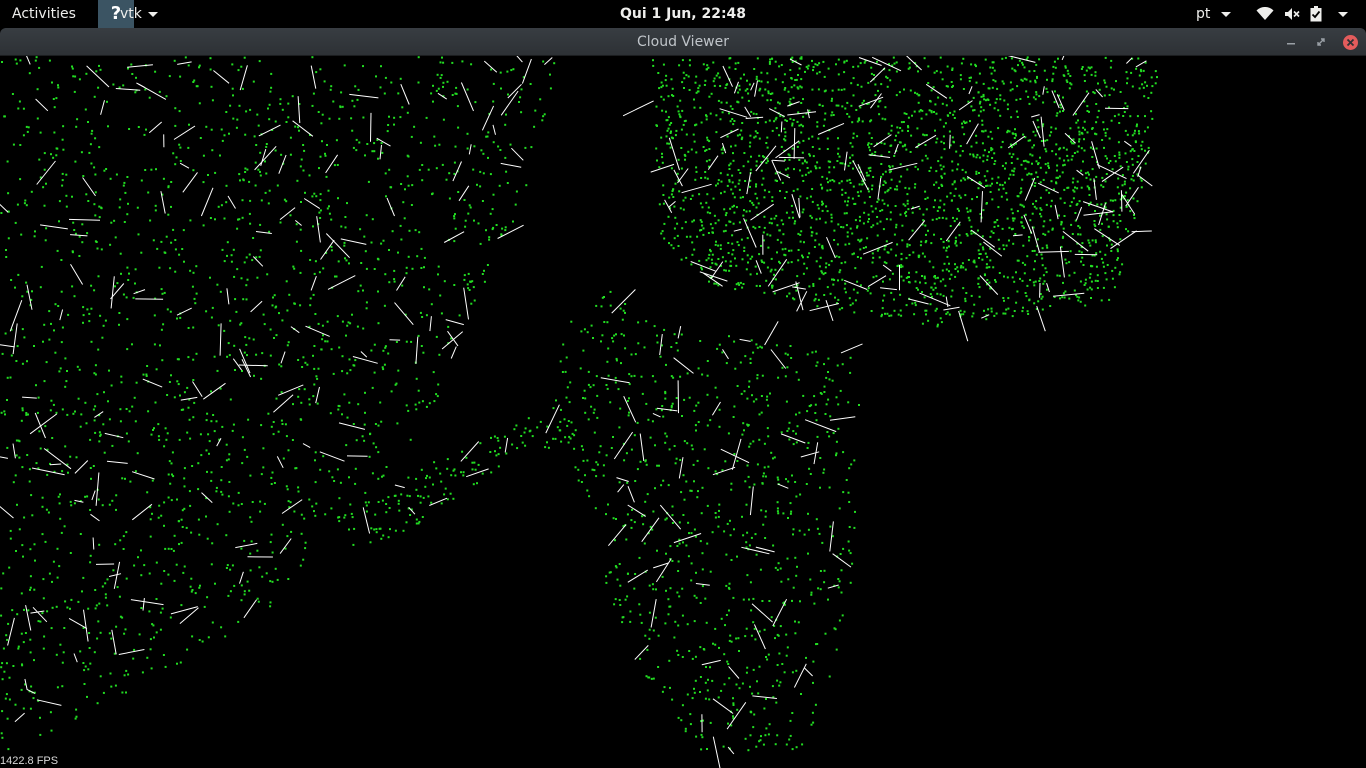  Describe the element at coordinates (1265, 13) in the screenshot. I see `wifi-icon` at that location.